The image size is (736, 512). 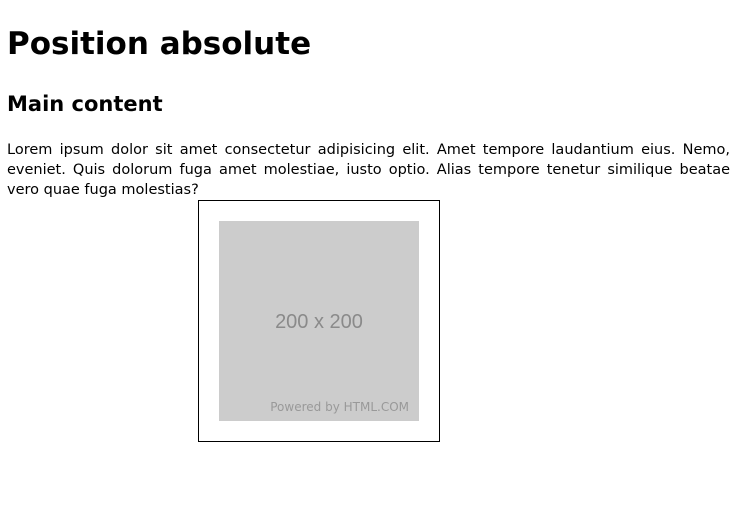 I want to click on image-credit-label: Powered by HTML.COM, so click(x=339, y=407).